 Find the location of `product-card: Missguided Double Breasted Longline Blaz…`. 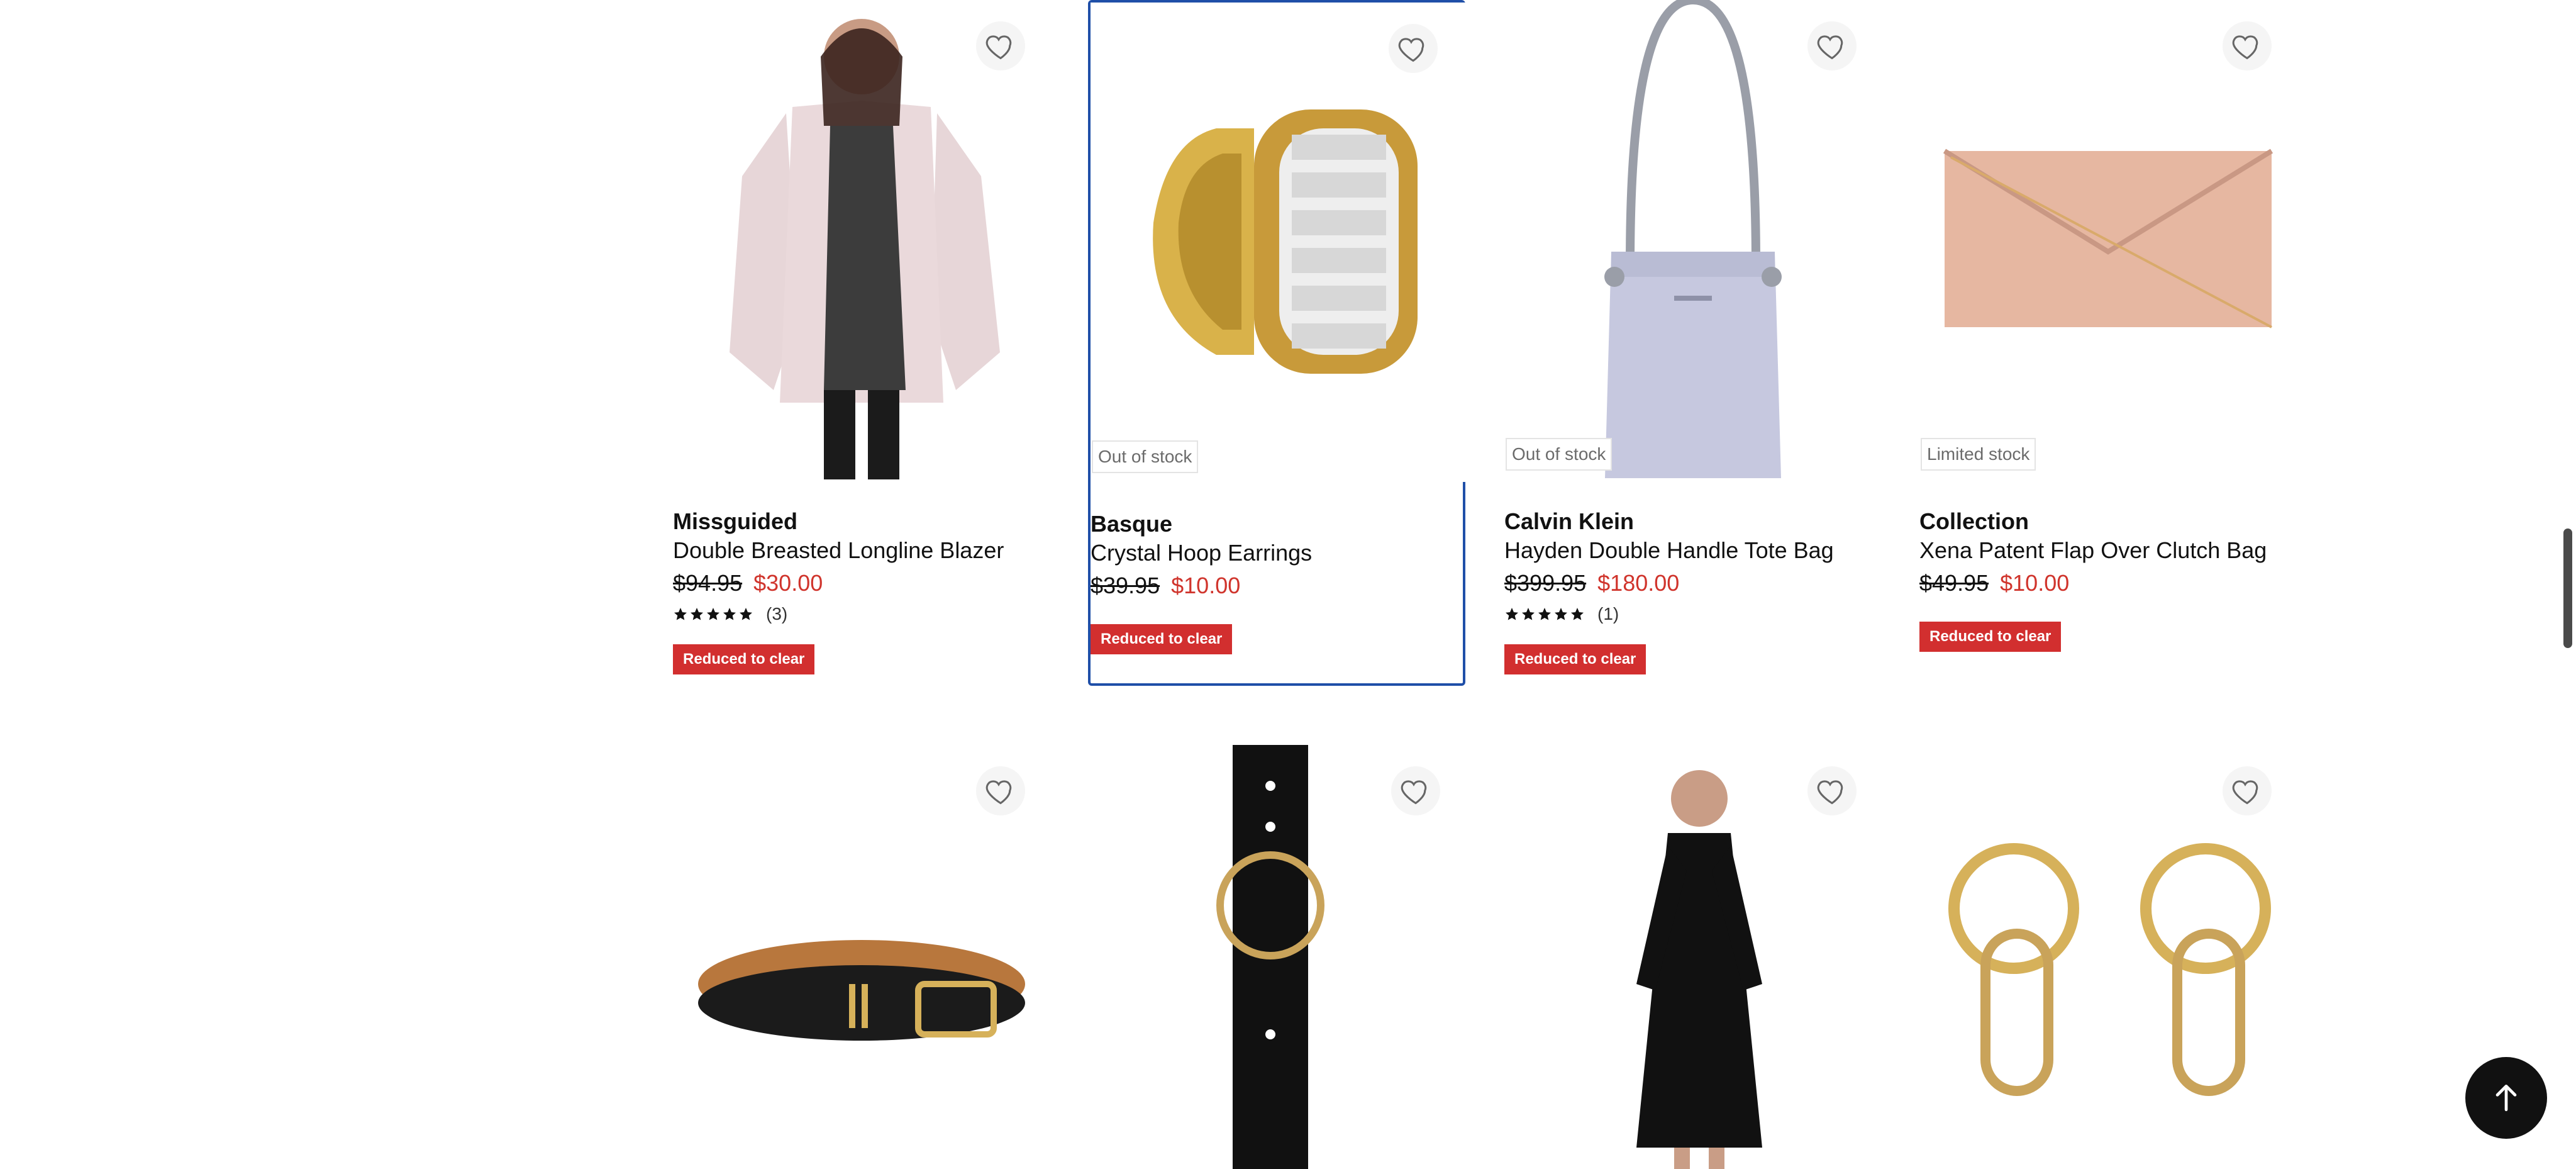

product-card: Missguided Double Breasted Longline Blaz… is located at coordinates (861, 340).